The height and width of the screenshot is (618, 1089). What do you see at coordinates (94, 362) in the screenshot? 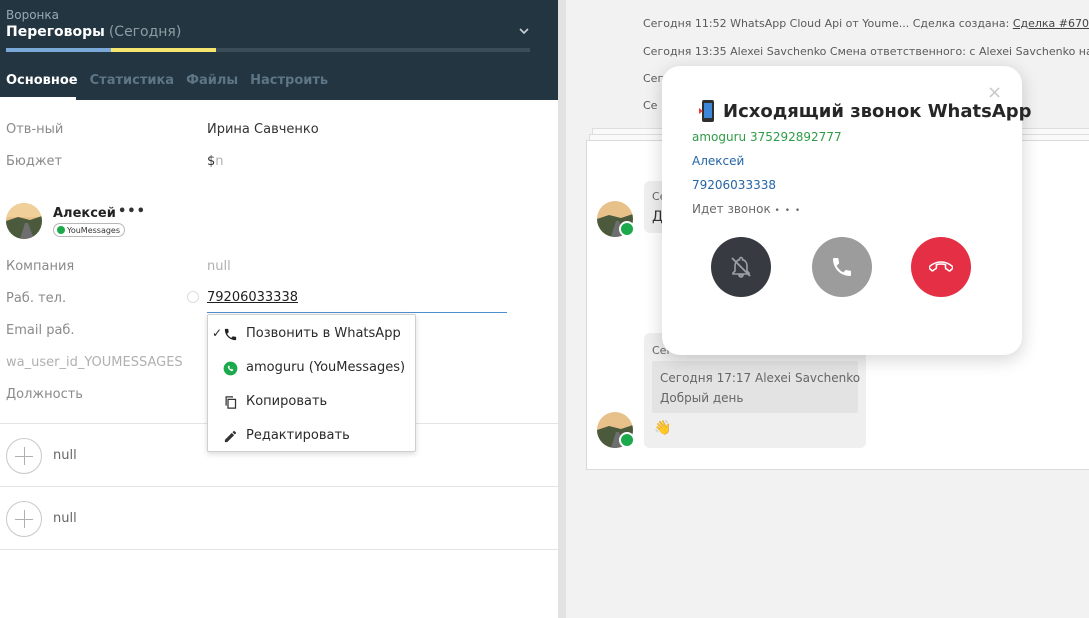
I see `wa-user-id-label: wa_user_id_YOUMESSAGES` at bounding box center [94, 362].